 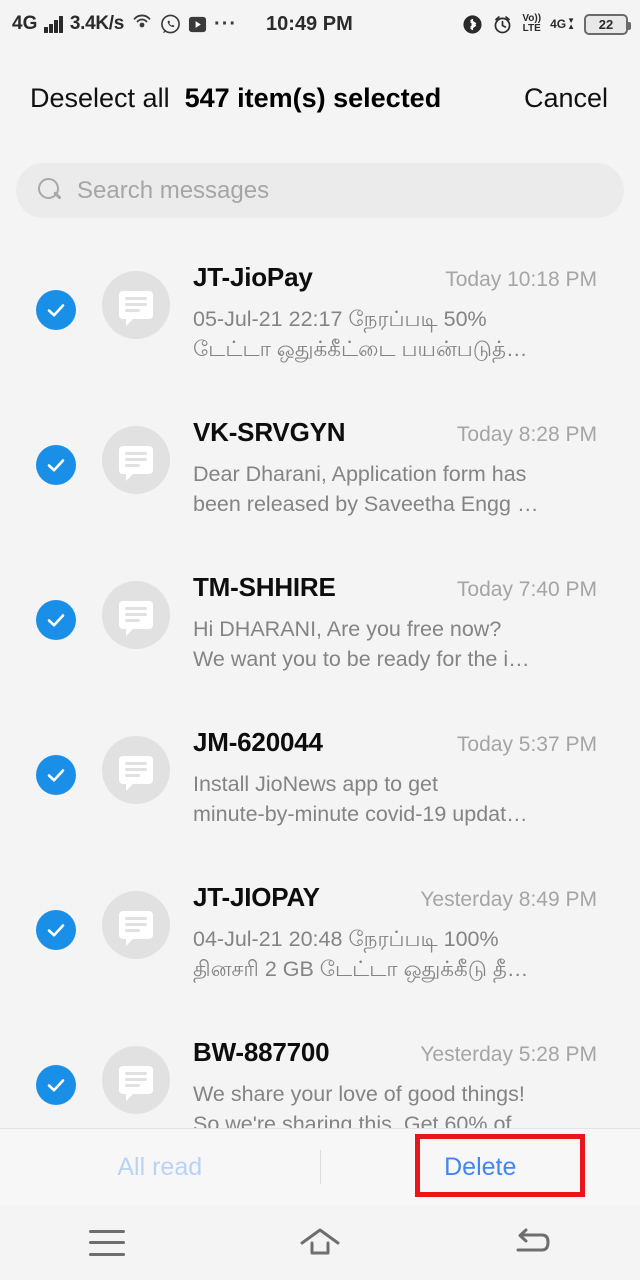 What do you see at coordinates (173, 190) in the screenshot?
I see `search-placeholder: Search messages` at bounding box center [173, 190].